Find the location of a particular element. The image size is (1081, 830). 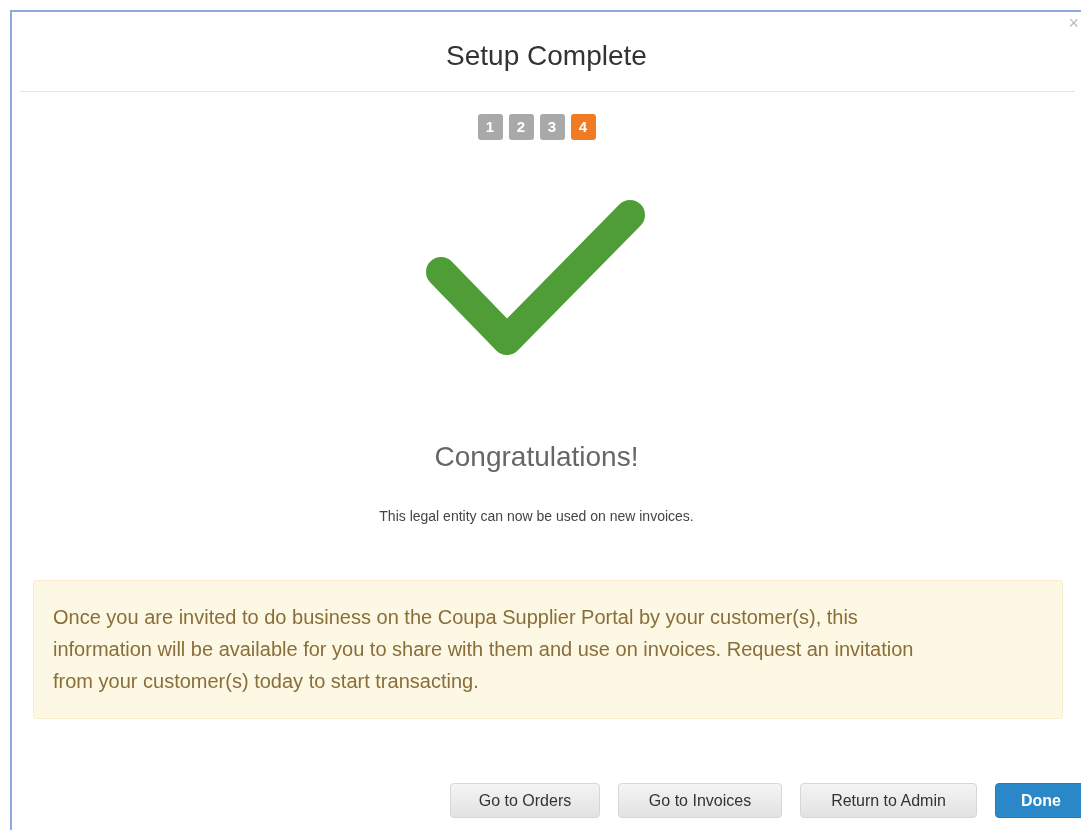

done-button: Done is located at coordinates (1038, 800).